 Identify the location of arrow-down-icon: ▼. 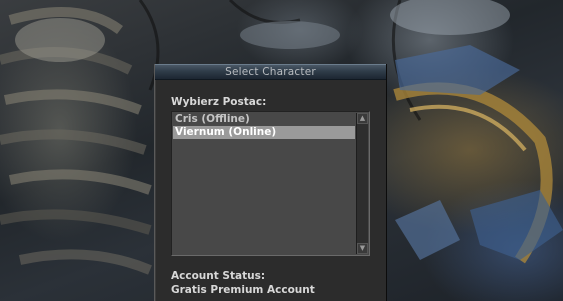
(362, 248).